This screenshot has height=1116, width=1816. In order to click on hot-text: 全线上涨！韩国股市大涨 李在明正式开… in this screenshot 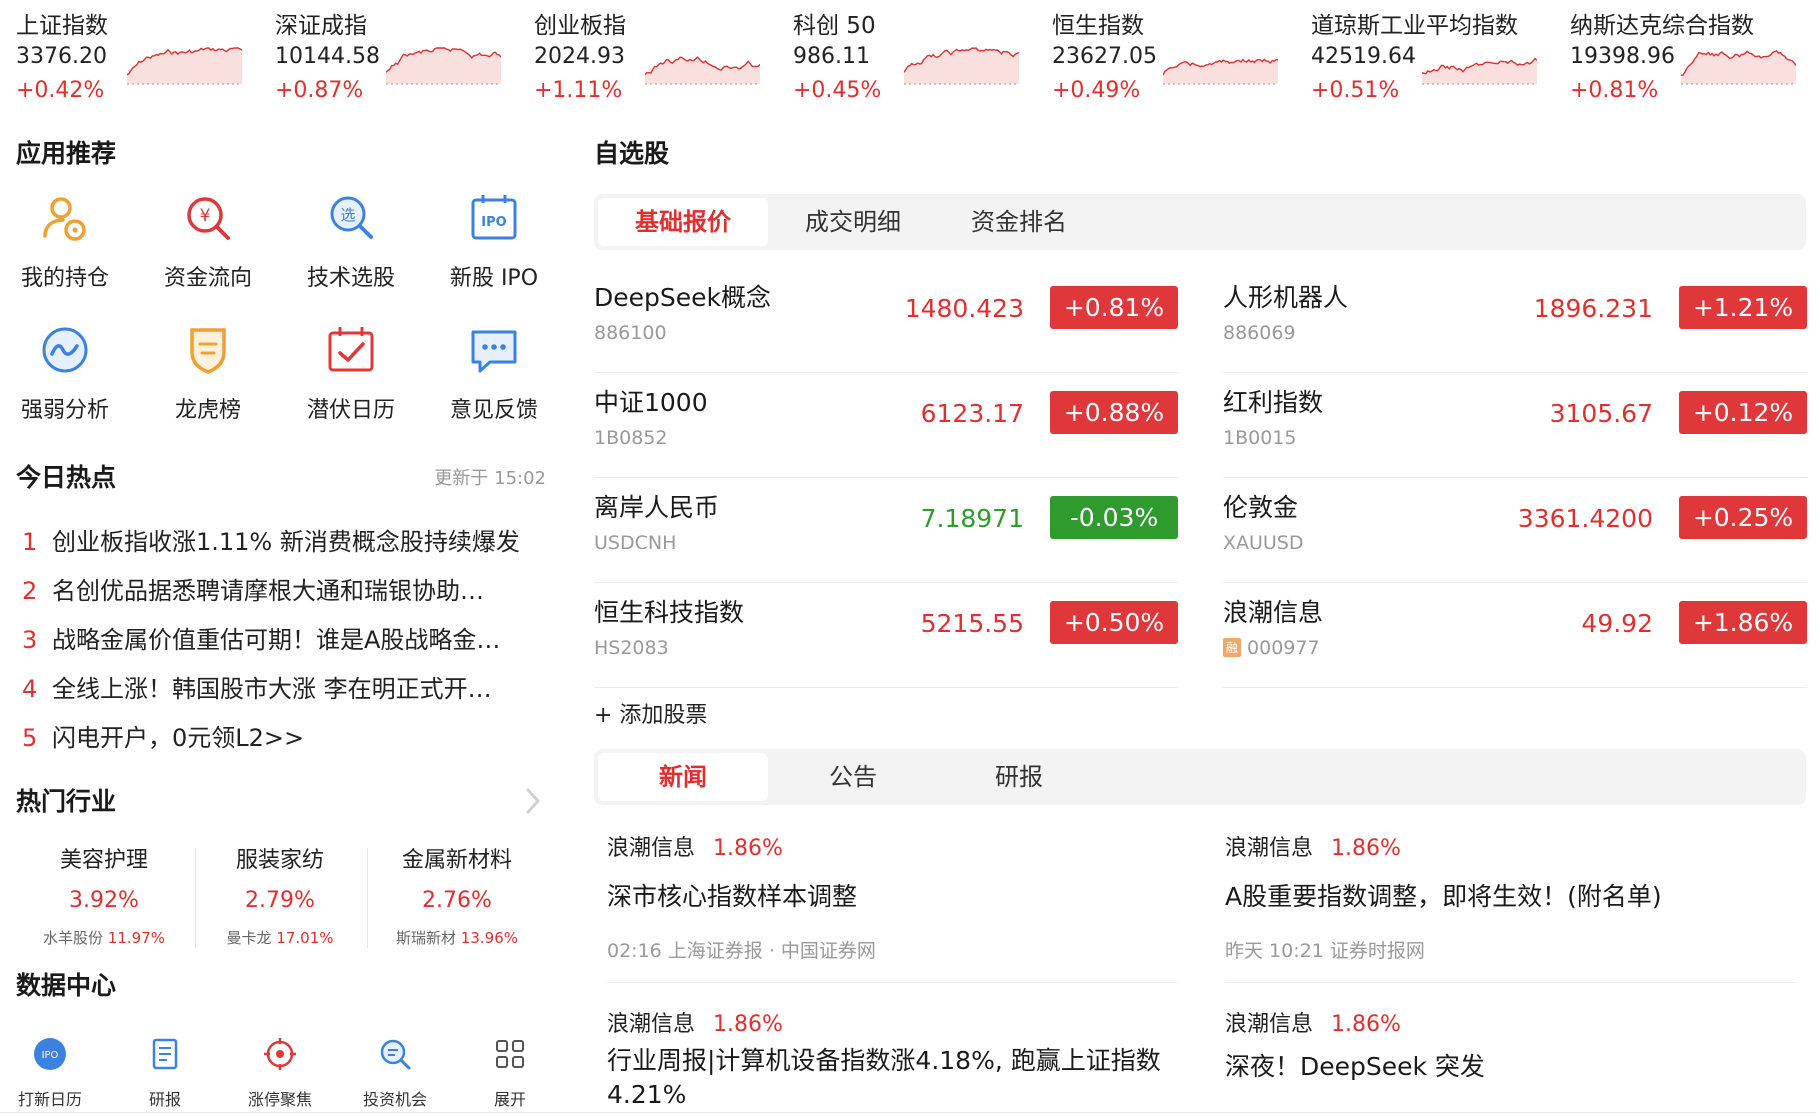, I will do `click(272, 689)`.